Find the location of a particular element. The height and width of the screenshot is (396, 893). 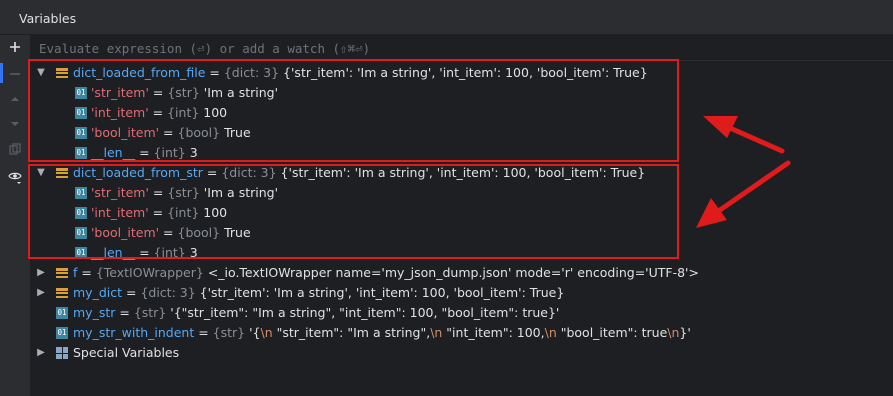

arrow-upper is located at coordinates (744, 135).